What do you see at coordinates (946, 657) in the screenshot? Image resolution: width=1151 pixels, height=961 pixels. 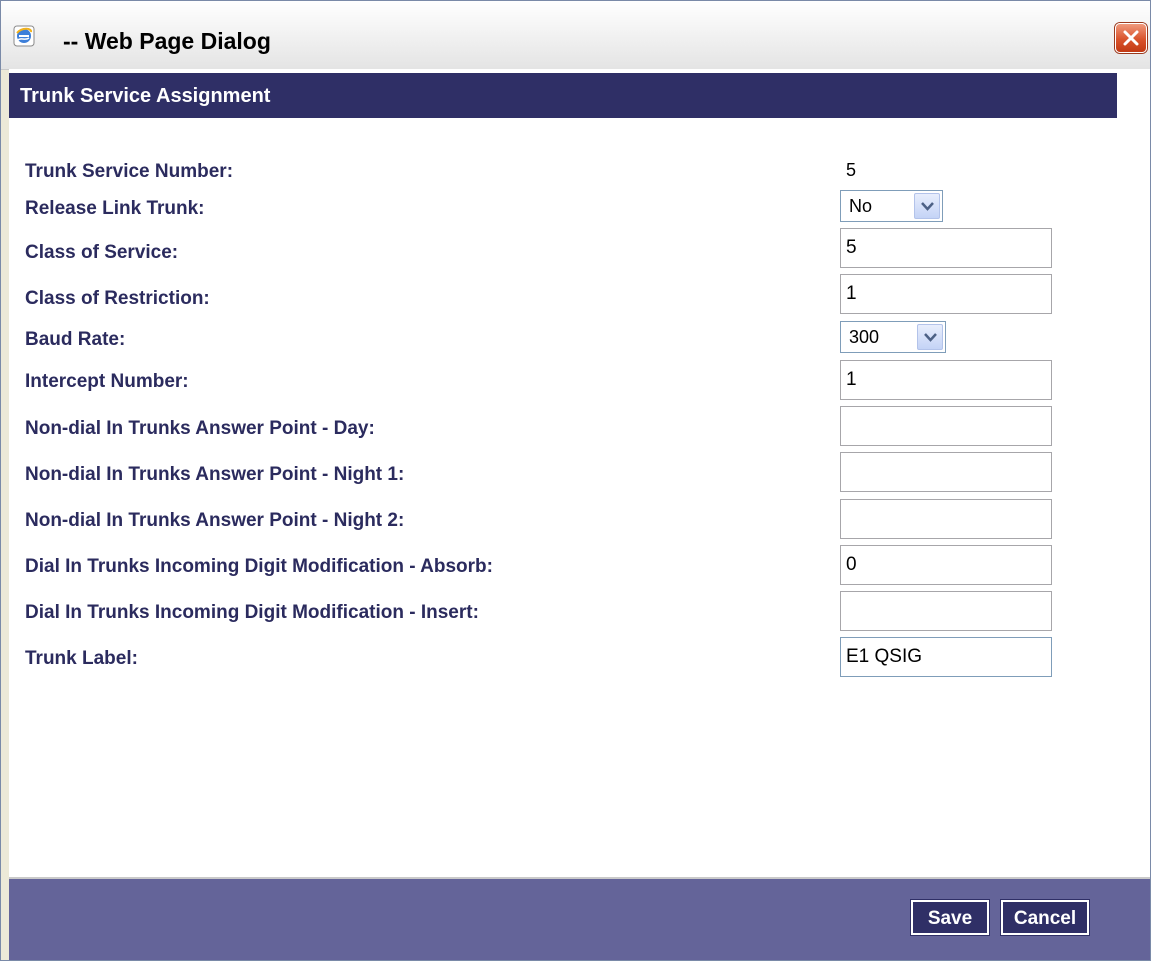 I see `trunk-label-input` at bounding box center [946, 657].